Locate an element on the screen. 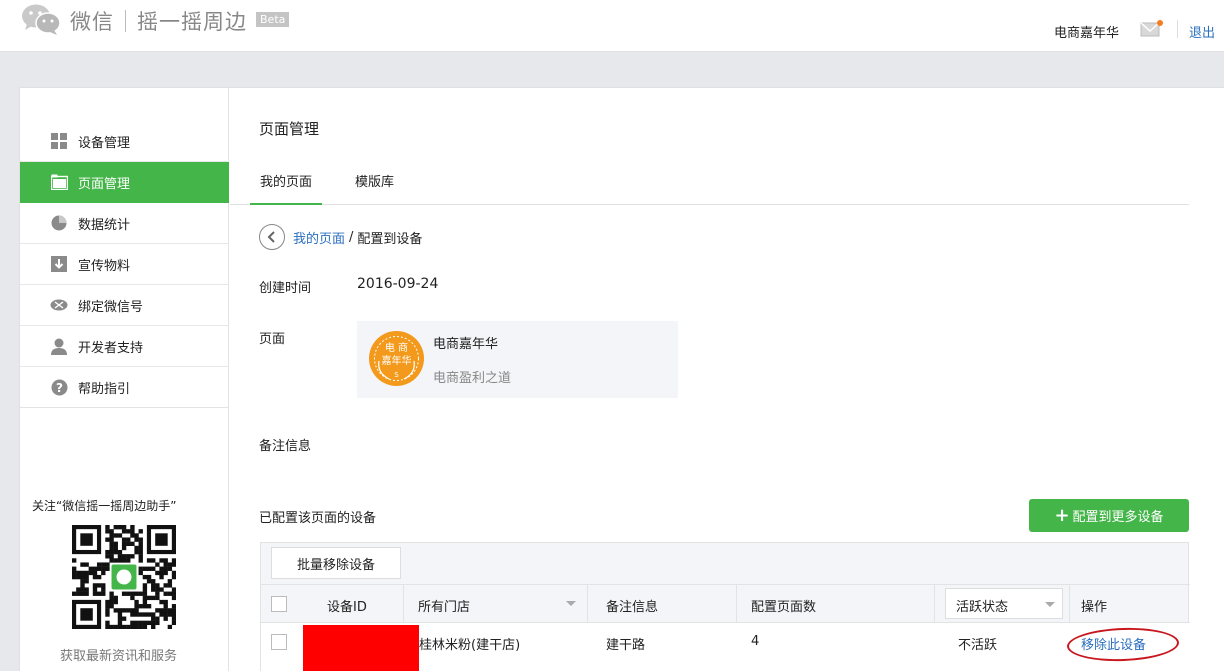 The width and height of the screenshot is (1224, 671). qr-footer: 获取最新资讯和服务 is located at coordinates (119, 656).